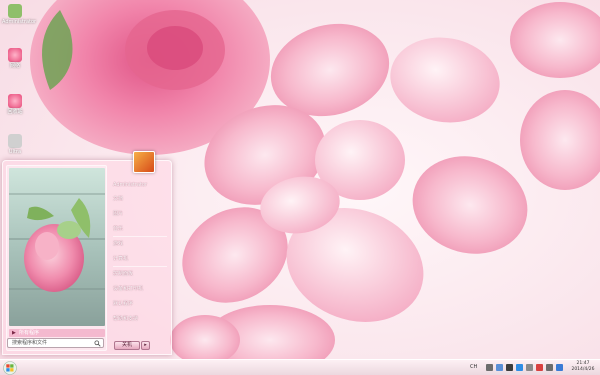 This screenshot has height=375, width=600. Describe the element at coordinates (539, 367) in the screenshot. I see `security-icon` at that location.